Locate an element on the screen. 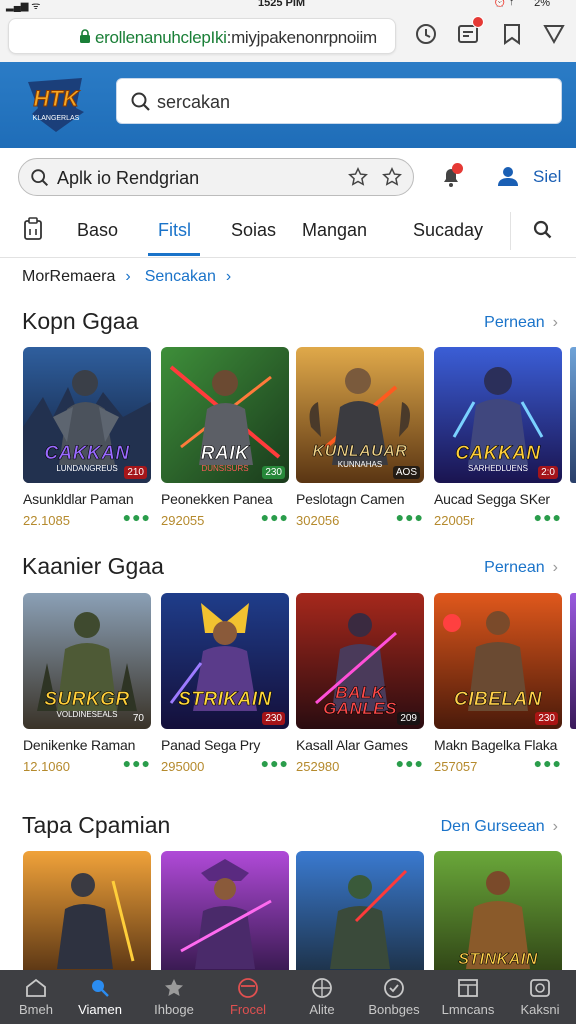 Image resolution: width=576 pixels, height=1024 pixels. svg-text: HTK is located at coordinates (56, 98).